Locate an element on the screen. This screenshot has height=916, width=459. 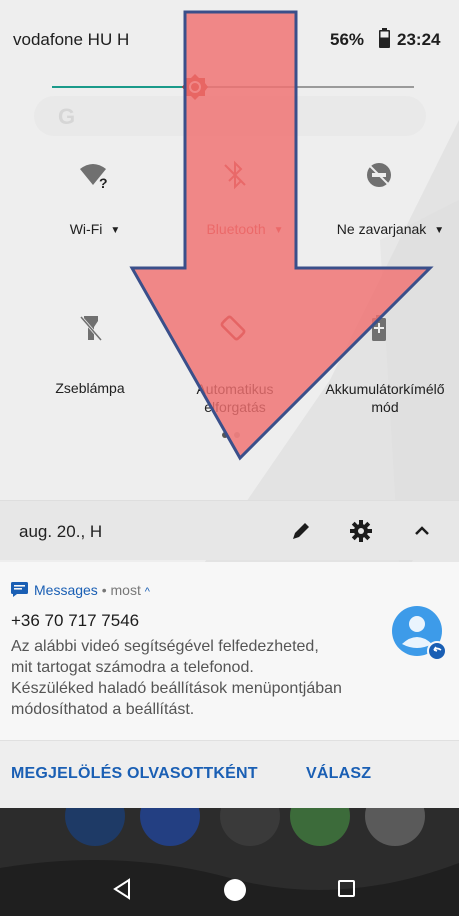
tile-rotate-label-line2: elforgatás is located at coordinates (235, 407).